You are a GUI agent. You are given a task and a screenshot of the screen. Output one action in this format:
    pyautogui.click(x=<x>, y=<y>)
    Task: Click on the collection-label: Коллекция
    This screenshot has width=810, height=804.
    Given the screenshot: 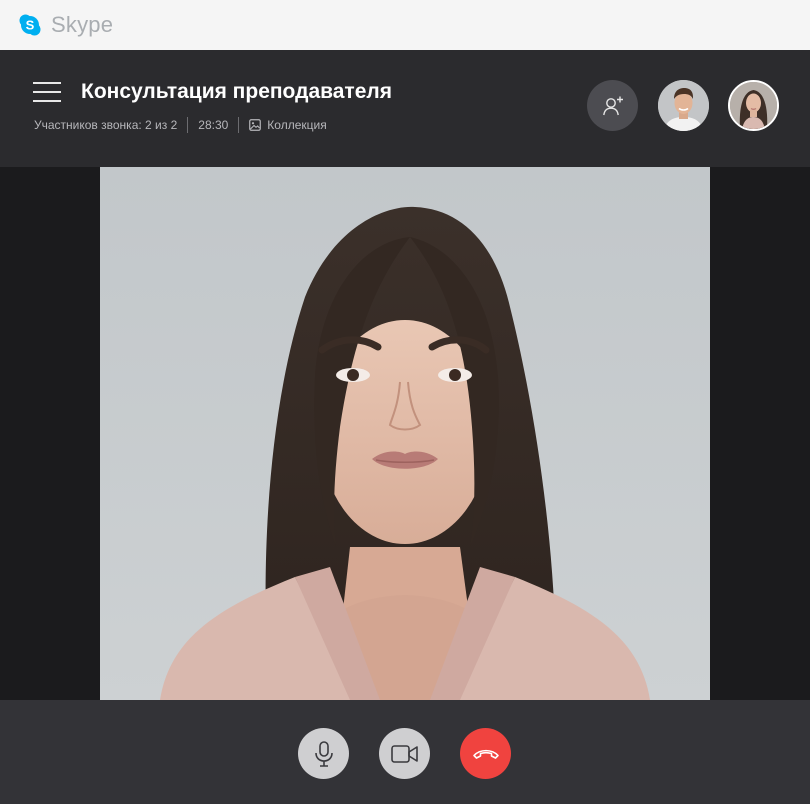 What is the action you would take?
    pyautogui.click(x=297, y=125)
    